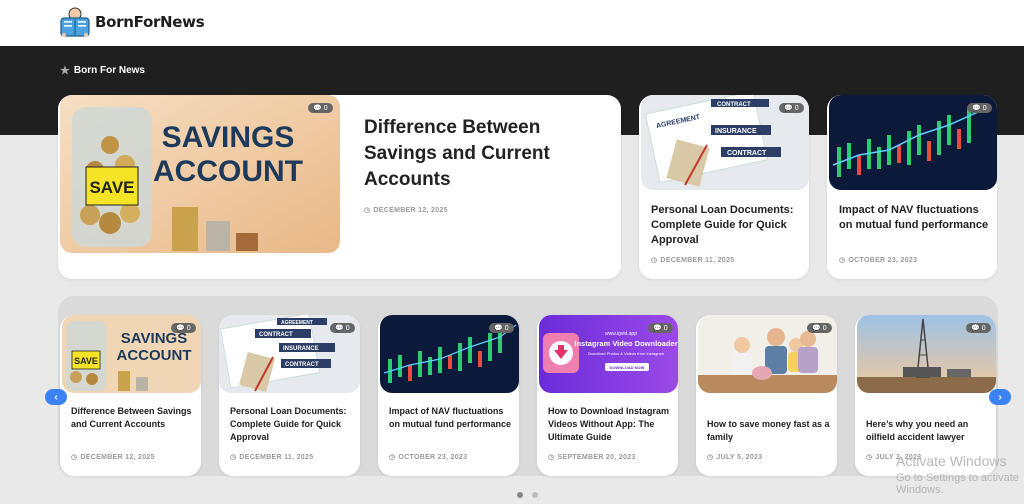 The width and height of the screenshot is (1024, 504). What do you see at coordinates (735, 457) in the screenshot?
I see `carousel-post-date: ◷ JULY 5, 2023` at bounding box center [735, 457].